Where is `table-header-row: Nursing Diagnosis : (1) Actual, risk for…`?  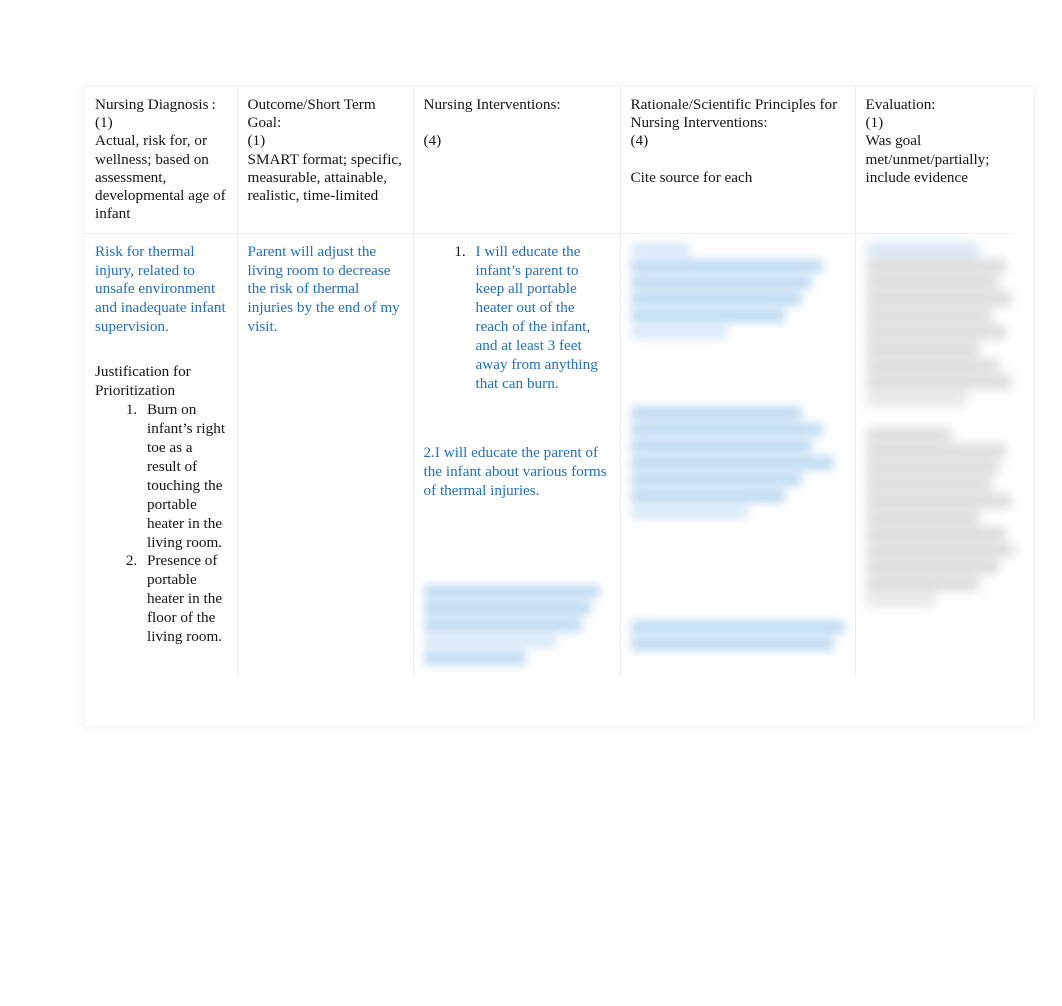
table-header-row: Nursing Diagnosis : (1) Actual, risk for… is located at coordinates (559, 160).